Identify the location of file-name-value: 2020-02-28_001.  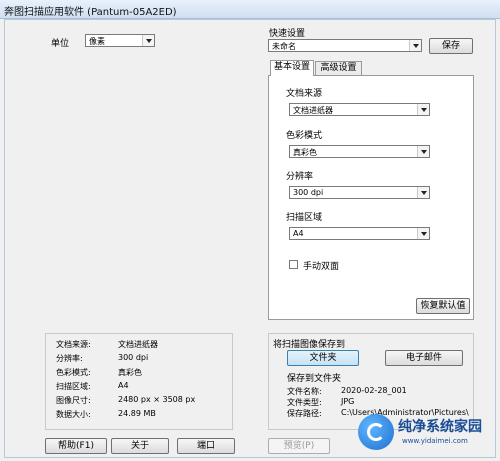
(374, 390).